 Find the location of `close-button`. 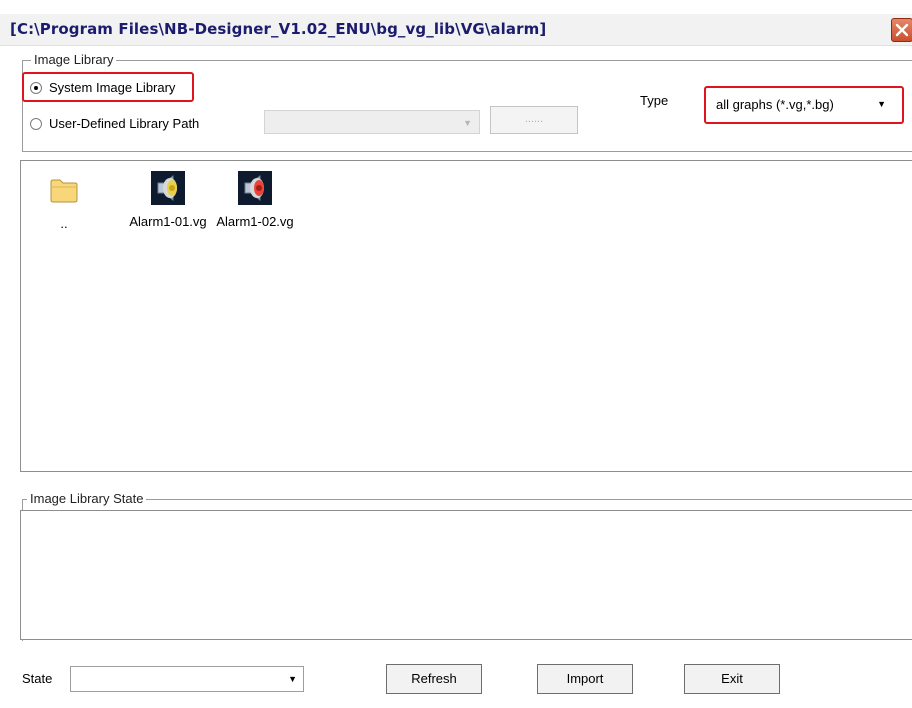

close-button is located at coordinates (901, 30).